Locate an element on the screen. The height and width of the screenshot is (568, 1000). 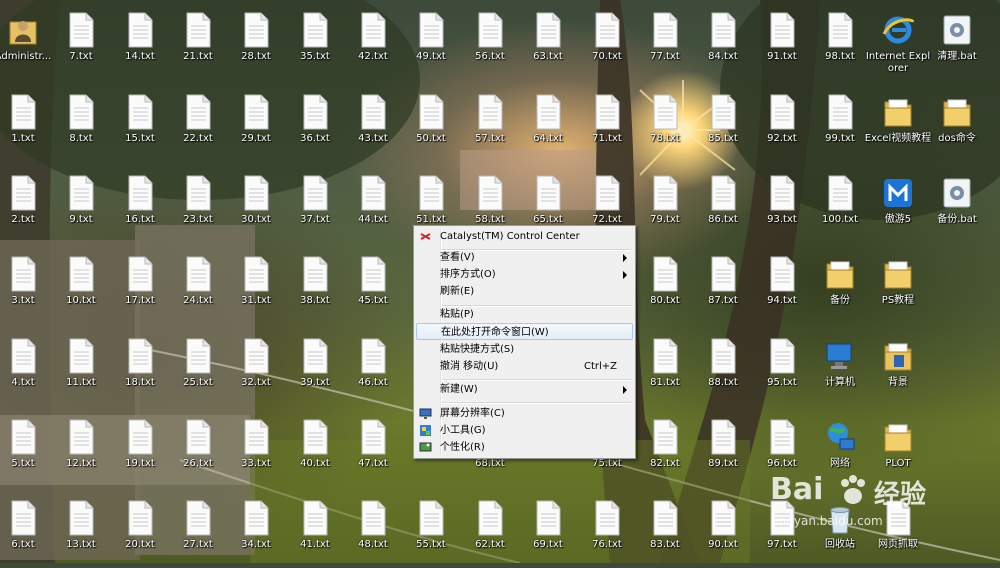
desktop-icon: 82.txt is located at coordinates (665, 449).